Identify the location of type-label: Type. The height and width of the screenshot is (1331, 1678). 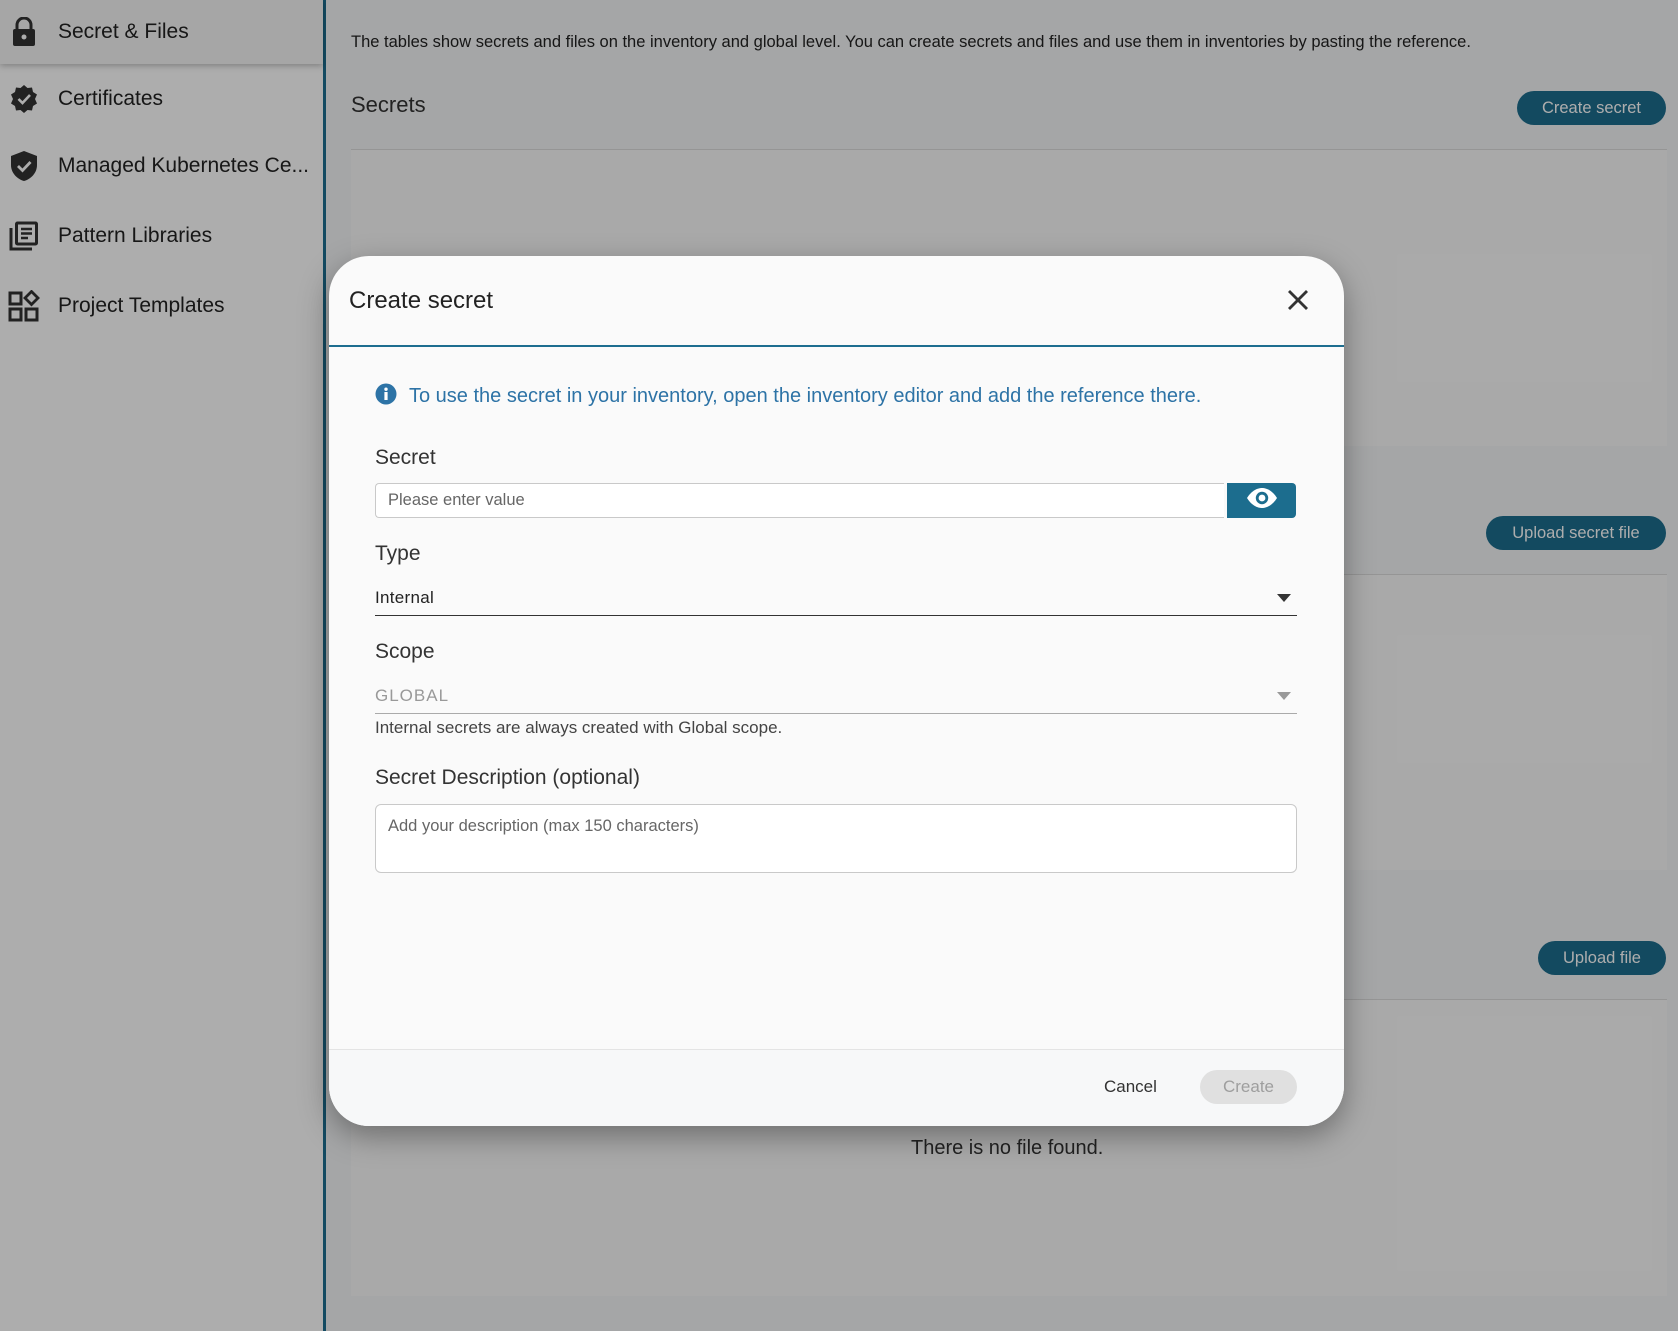
(398, 553).